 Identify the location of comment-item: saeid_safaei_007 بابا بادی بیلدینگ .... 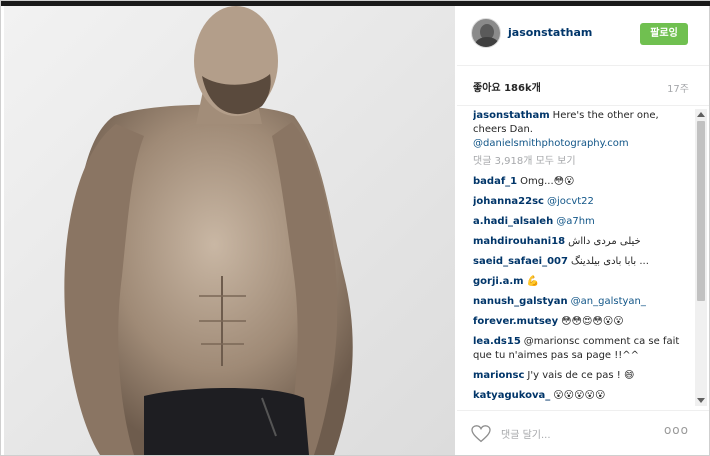
(583, 262).